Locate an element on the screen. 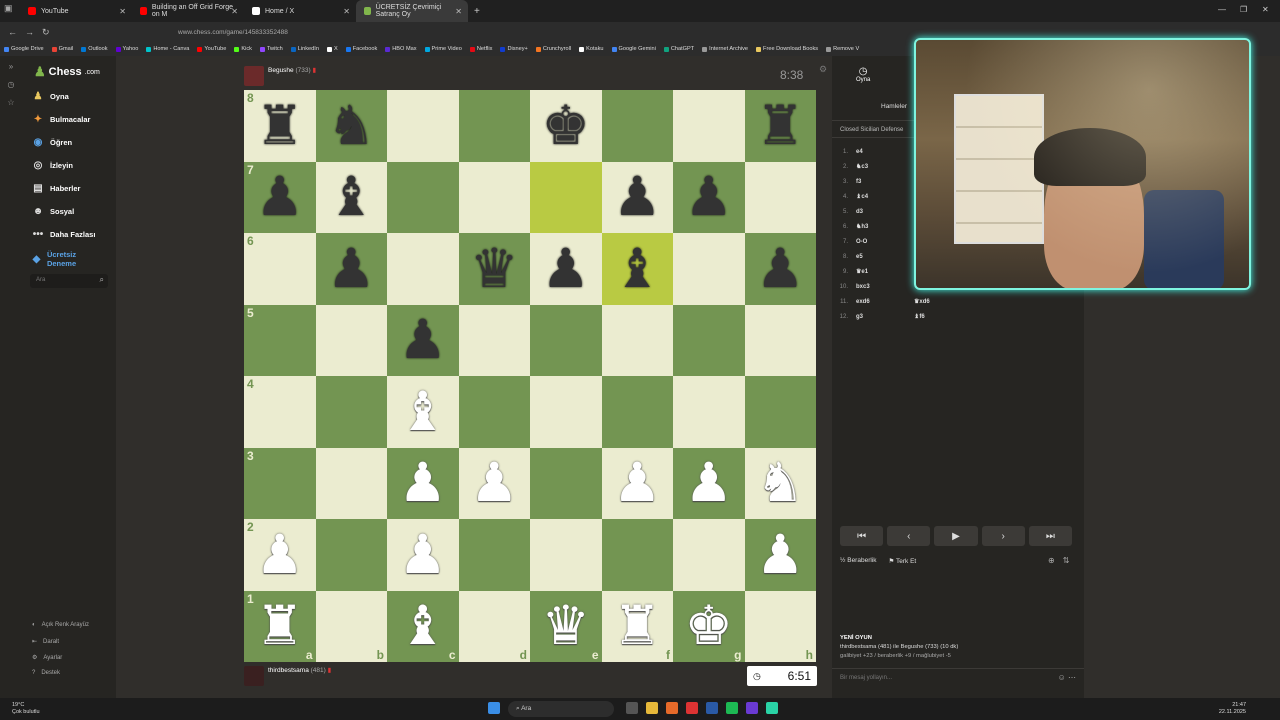  bookmark-item: Free Download Books is located at coordinates (787, 49).